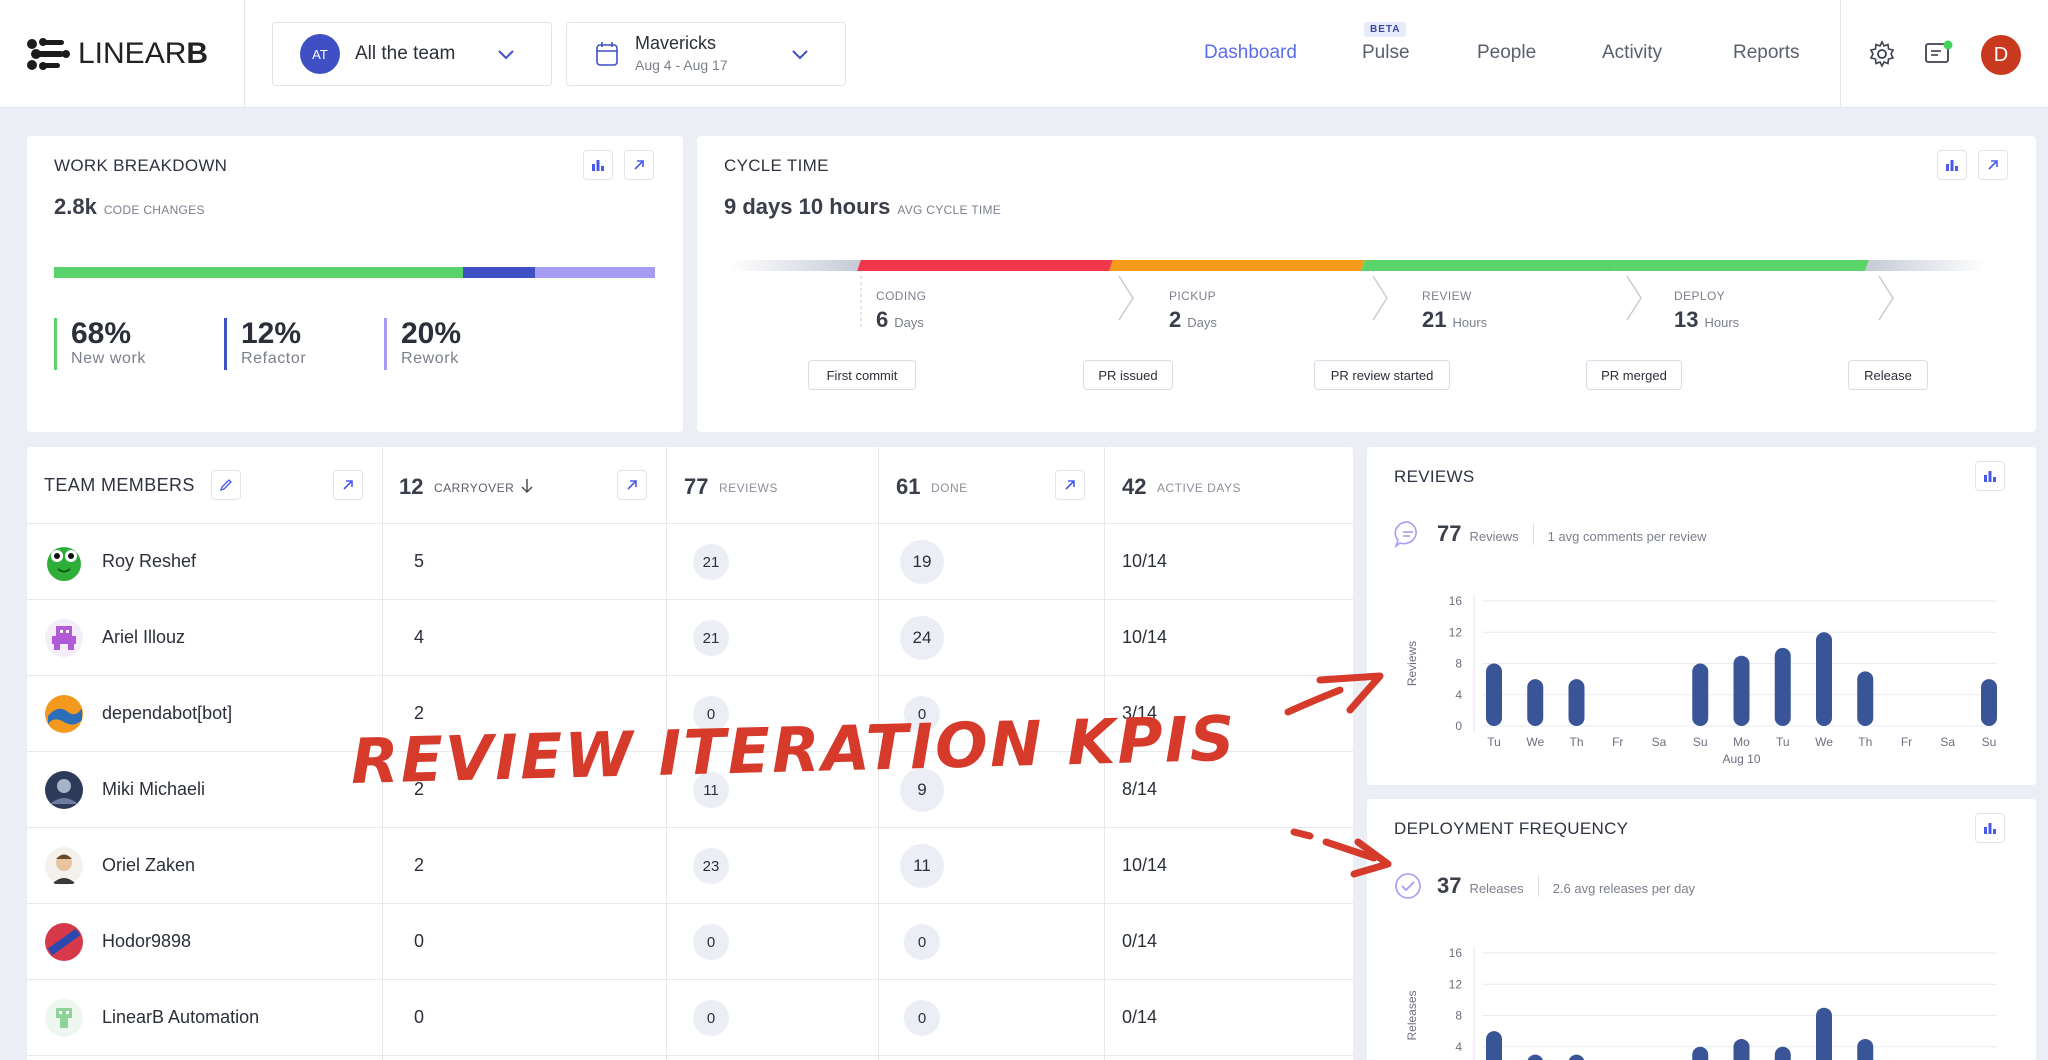 The height and width of the screenshot is (1060, 2048). Describe the element at coordinates (146, 941) in the screenshot. I see `member-name: Hodor9898` at that location.